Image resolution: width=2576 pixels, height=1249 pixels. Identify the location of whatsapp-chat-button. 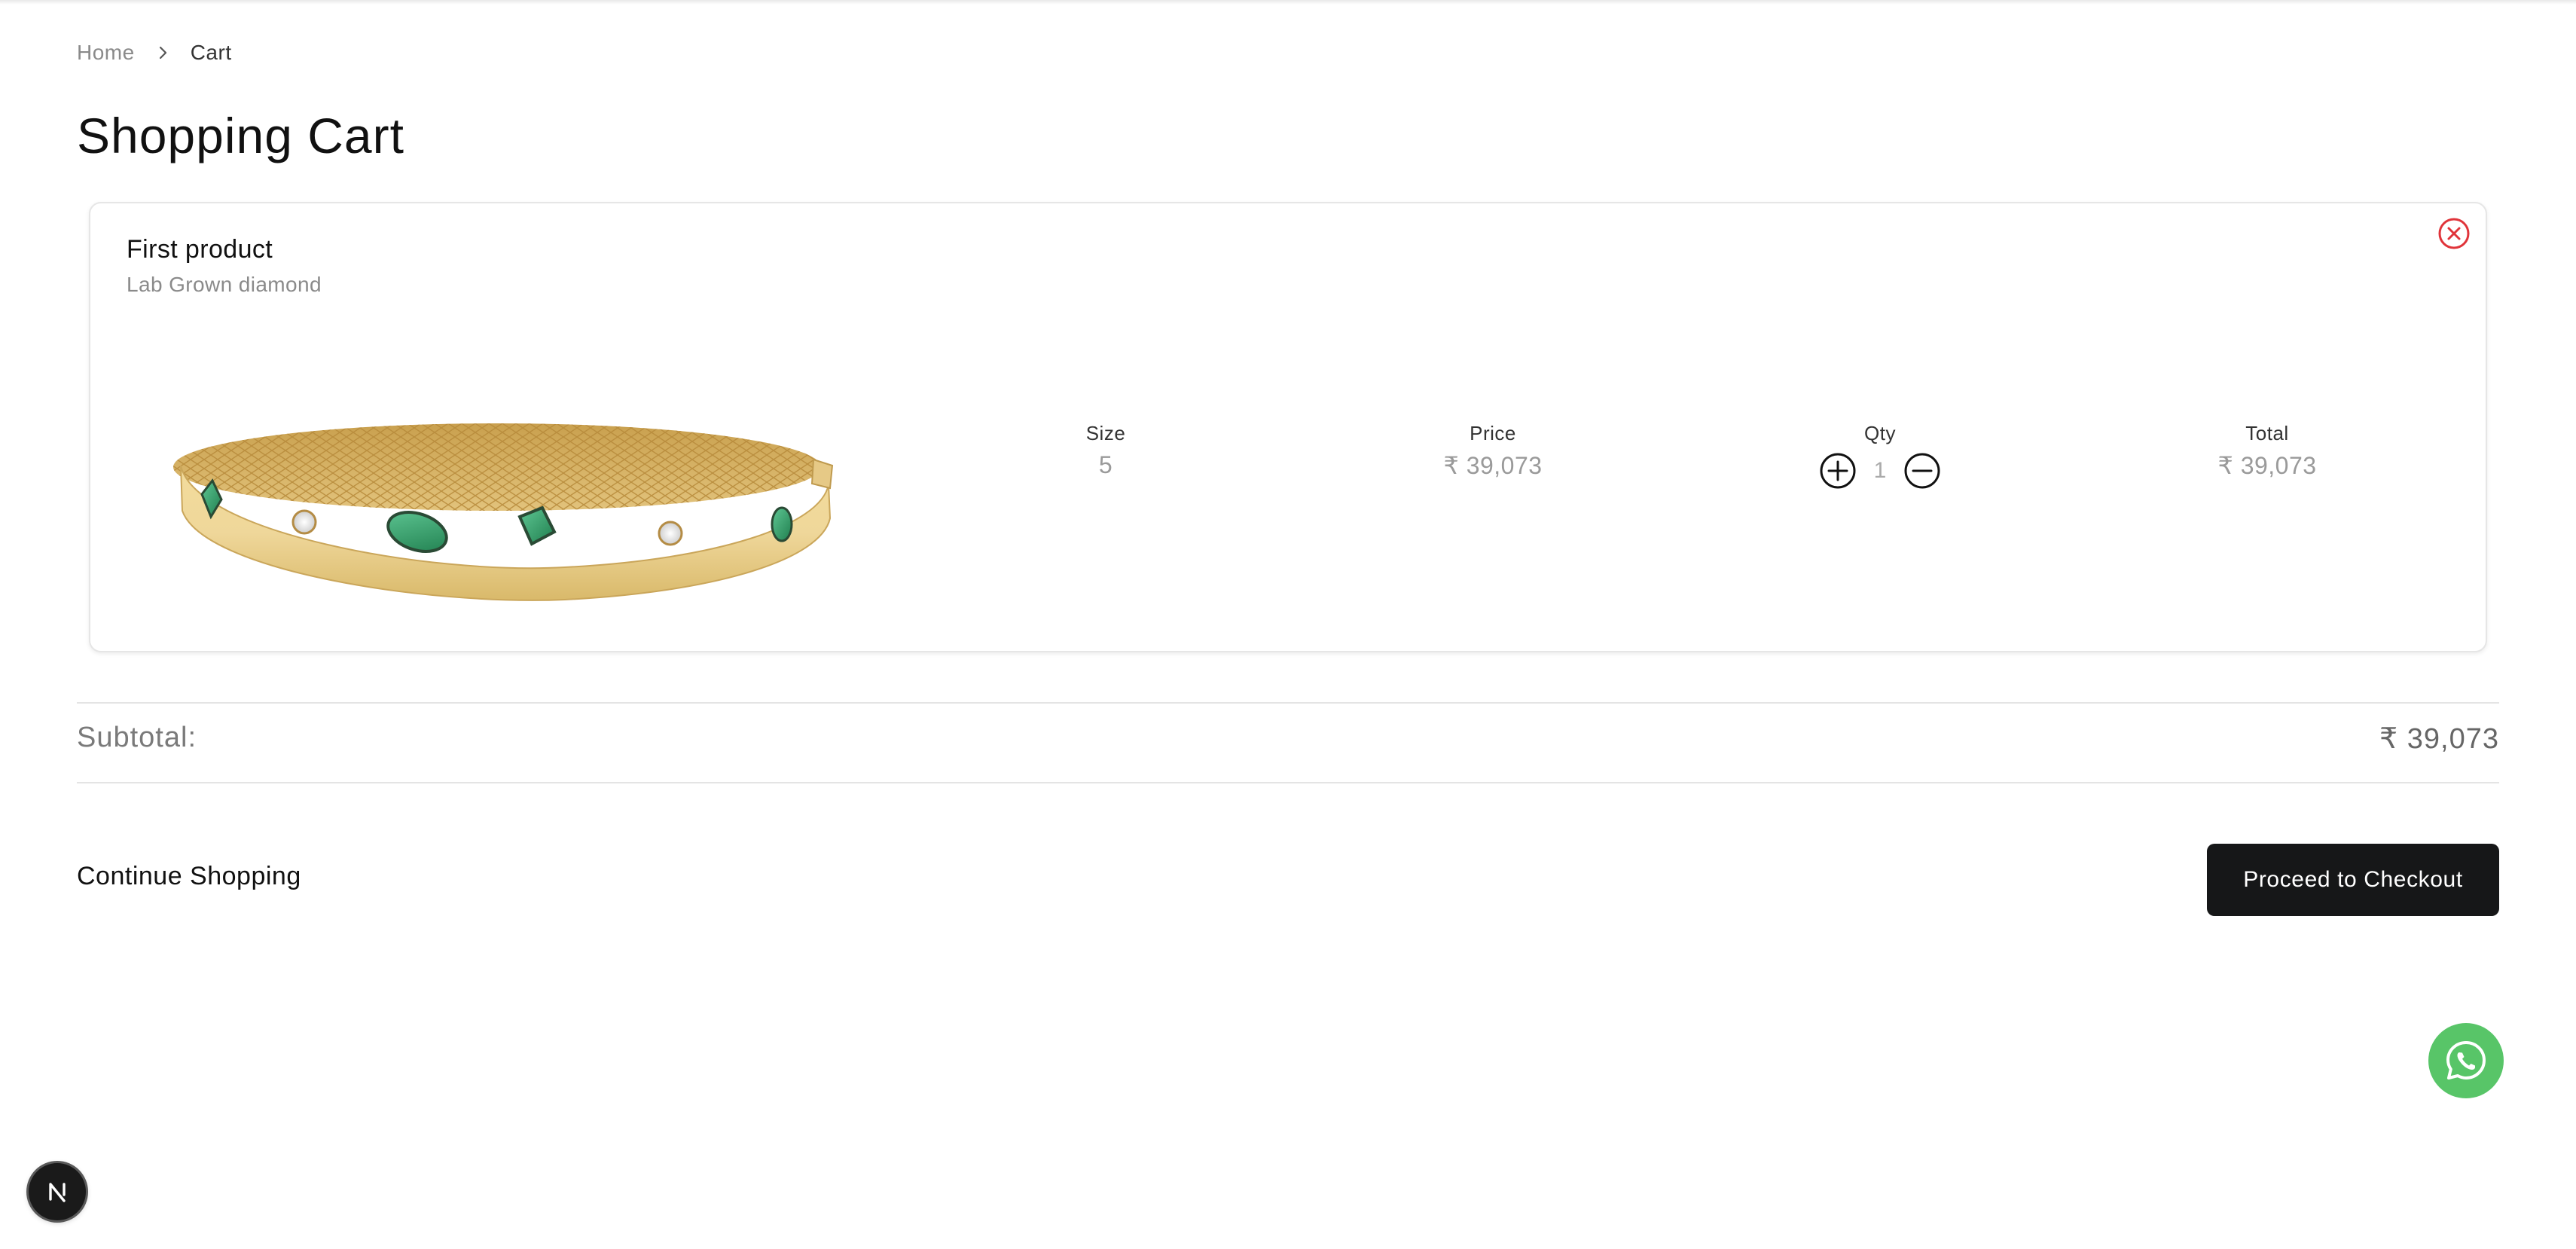
(2466, 1060).